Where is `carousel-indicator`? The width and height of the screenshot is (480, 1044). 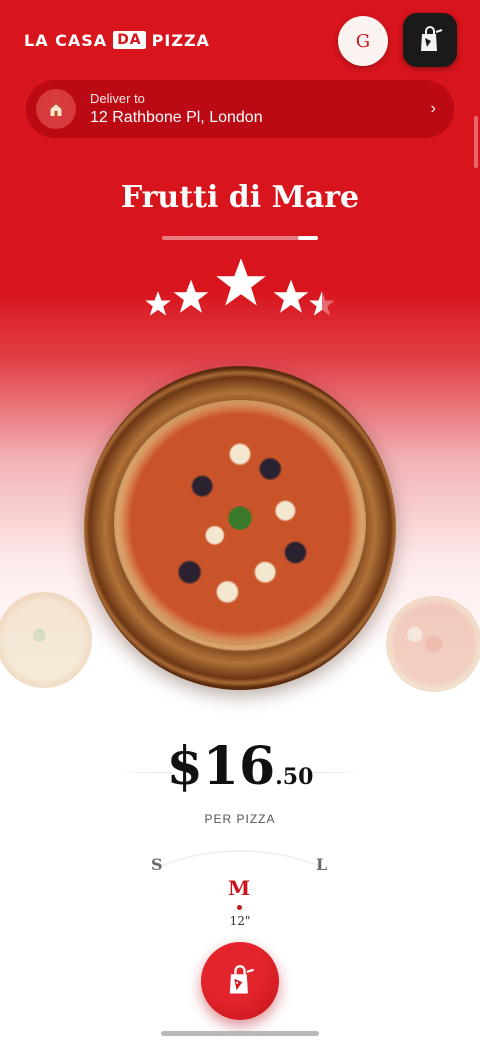
carousel-indicator is located at coordinates (240, 238).